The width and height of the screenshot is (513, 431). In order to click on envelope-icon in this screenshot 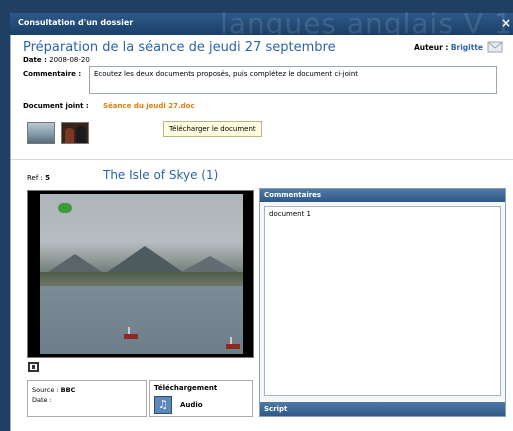, I will do `click(495, 46)`.